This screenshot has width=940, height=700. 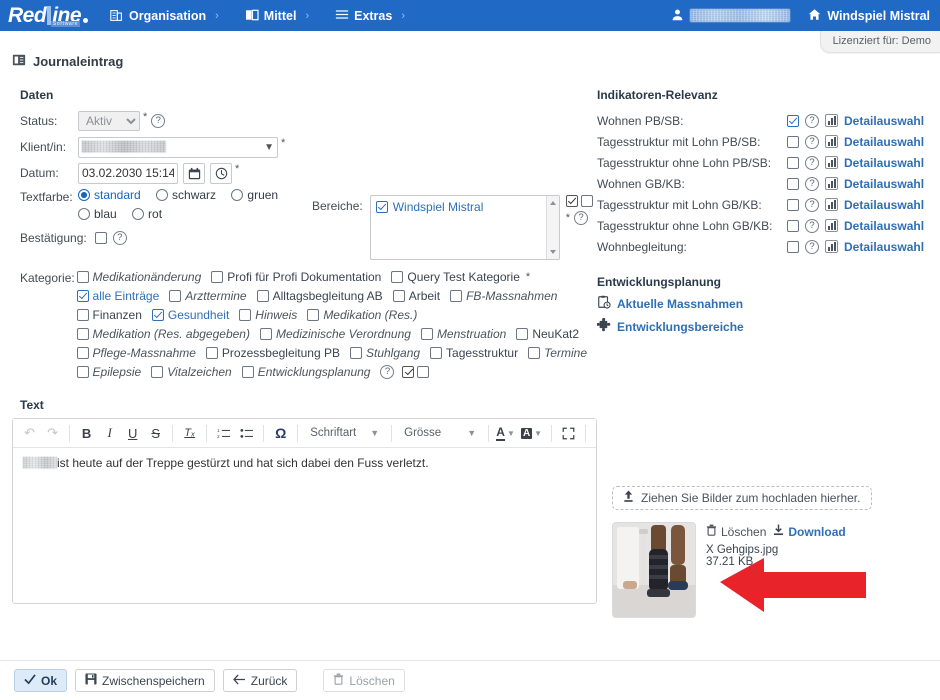 I want to click on zurueck-button: Zurück, so click(x=260, y=680).